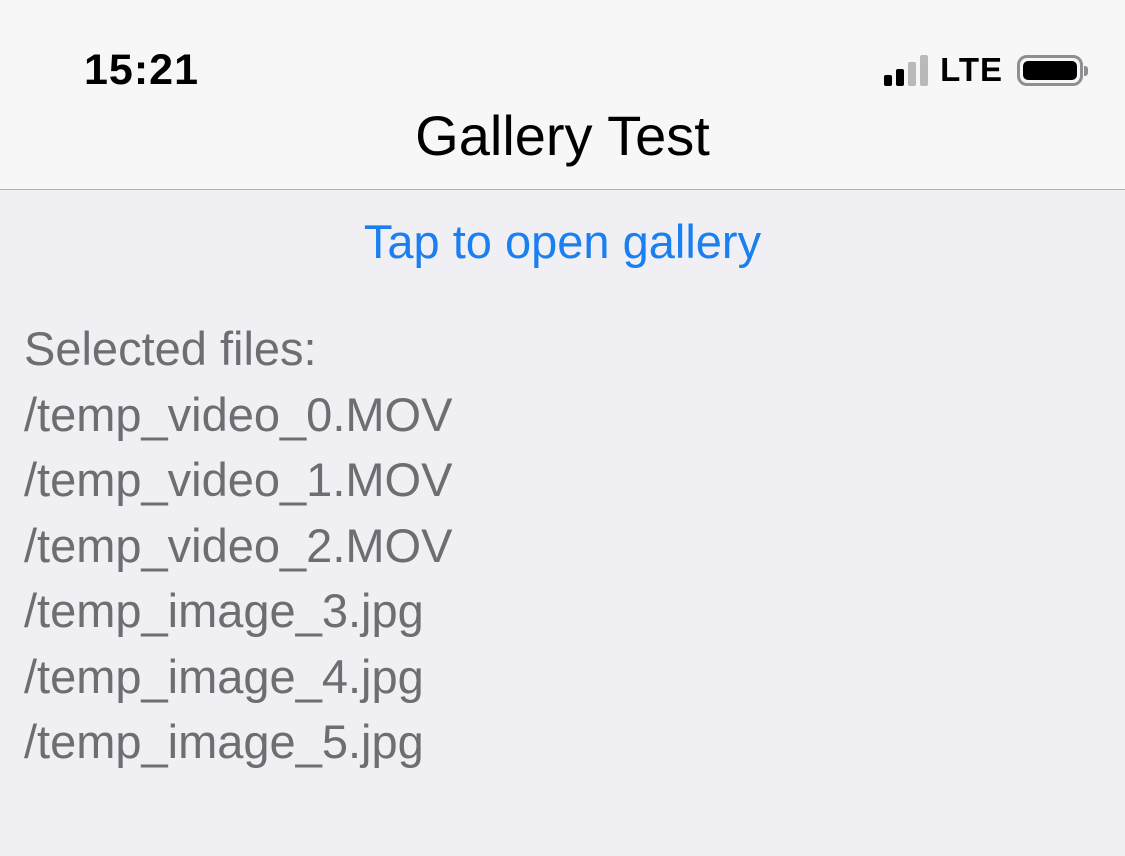  I want to click on file-item: /temp_image_4.jpg, so click(224, 676).